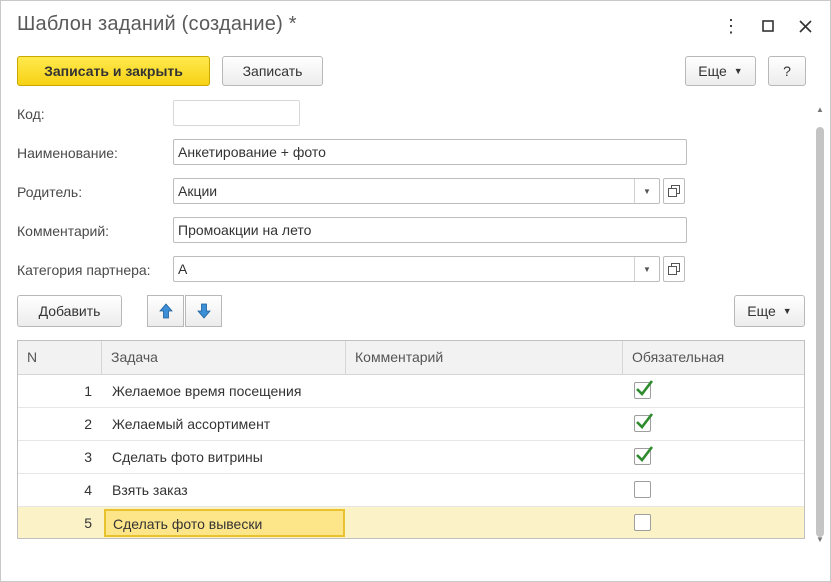  Describe the element at coordinates (236, 113) in the screenshot. I see `code-field` at that location.